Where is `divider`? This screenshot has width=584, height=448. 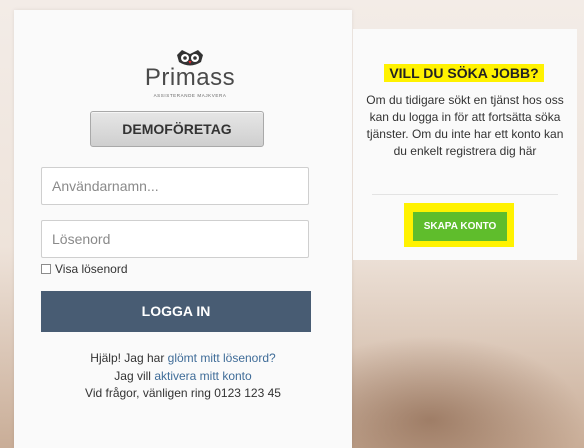 divider is located at coordinates (465, 194).